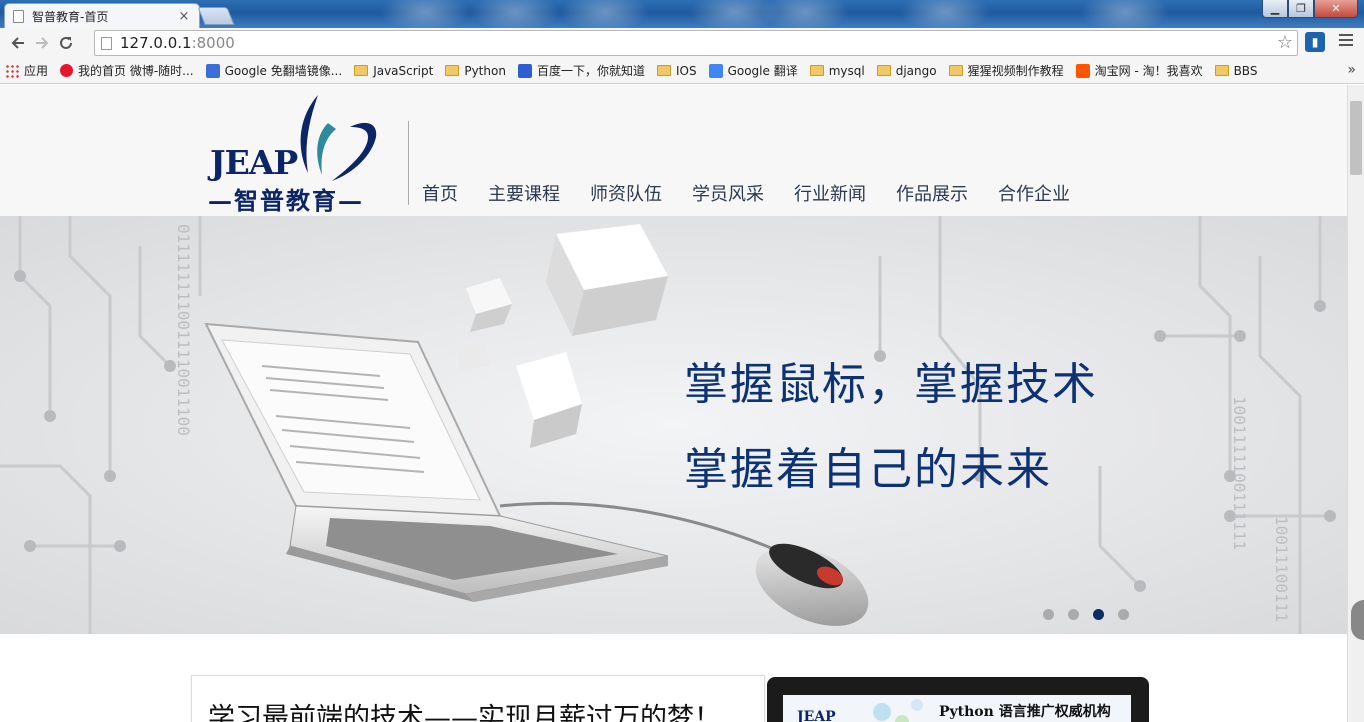 This screenshot has height=722, width=1364. I want to click on forward-arrow-icon, so click(42, 43).